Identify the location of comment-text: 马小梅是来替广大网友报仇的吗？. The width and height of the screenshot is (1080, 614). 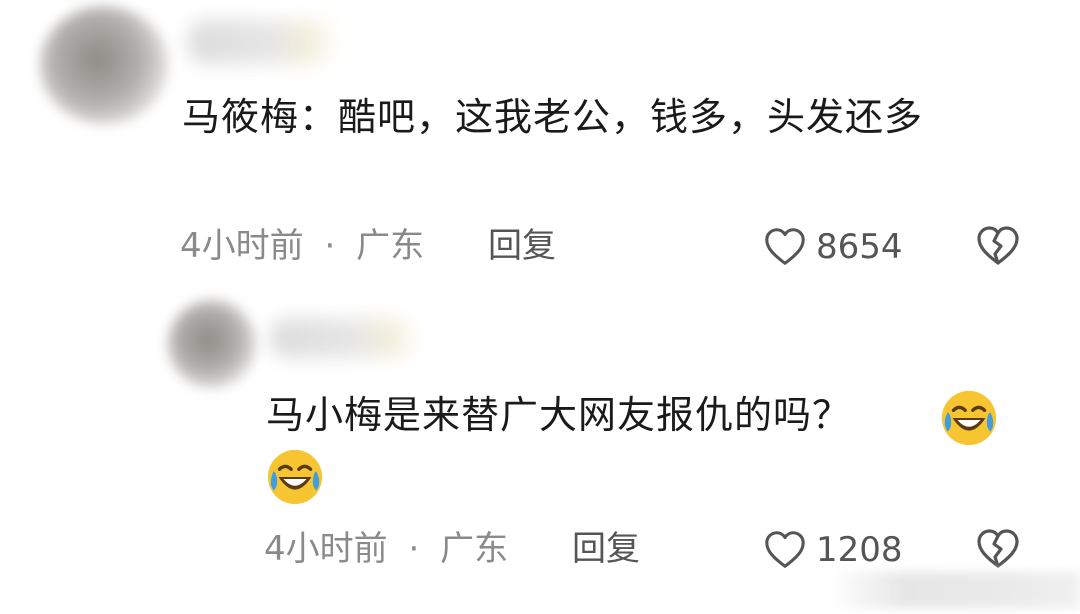
(559, 415).